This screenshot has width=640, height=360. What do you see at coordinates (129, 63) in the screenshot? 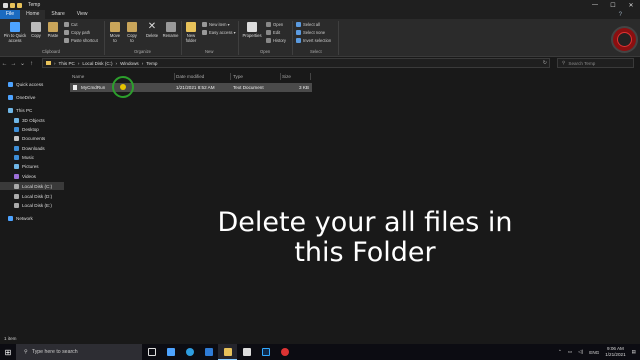
I see `breadcrumb-windows: Windows` at bounding box center [129, 63].